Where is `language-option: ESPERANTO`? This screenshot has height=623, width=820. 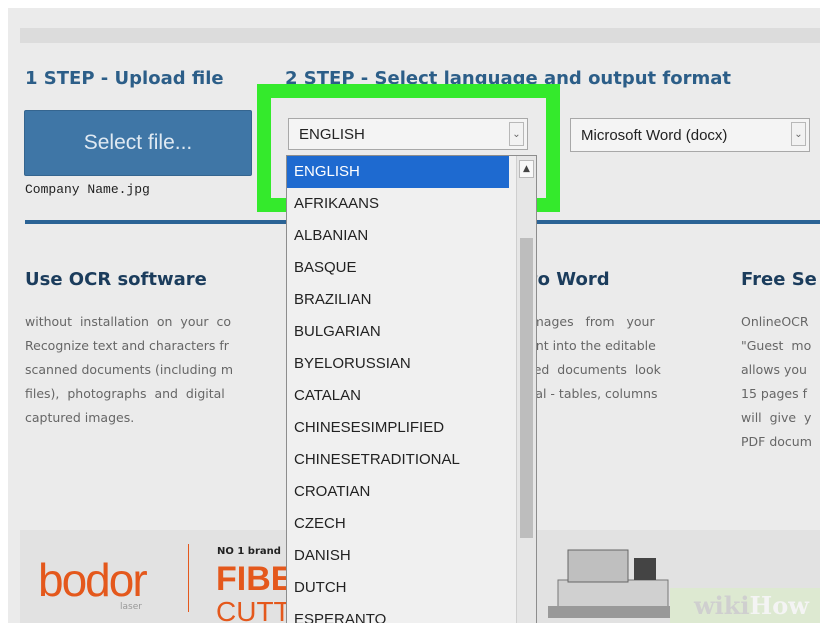 language-option: ESPERANTO is located at coordinates (398, 613).